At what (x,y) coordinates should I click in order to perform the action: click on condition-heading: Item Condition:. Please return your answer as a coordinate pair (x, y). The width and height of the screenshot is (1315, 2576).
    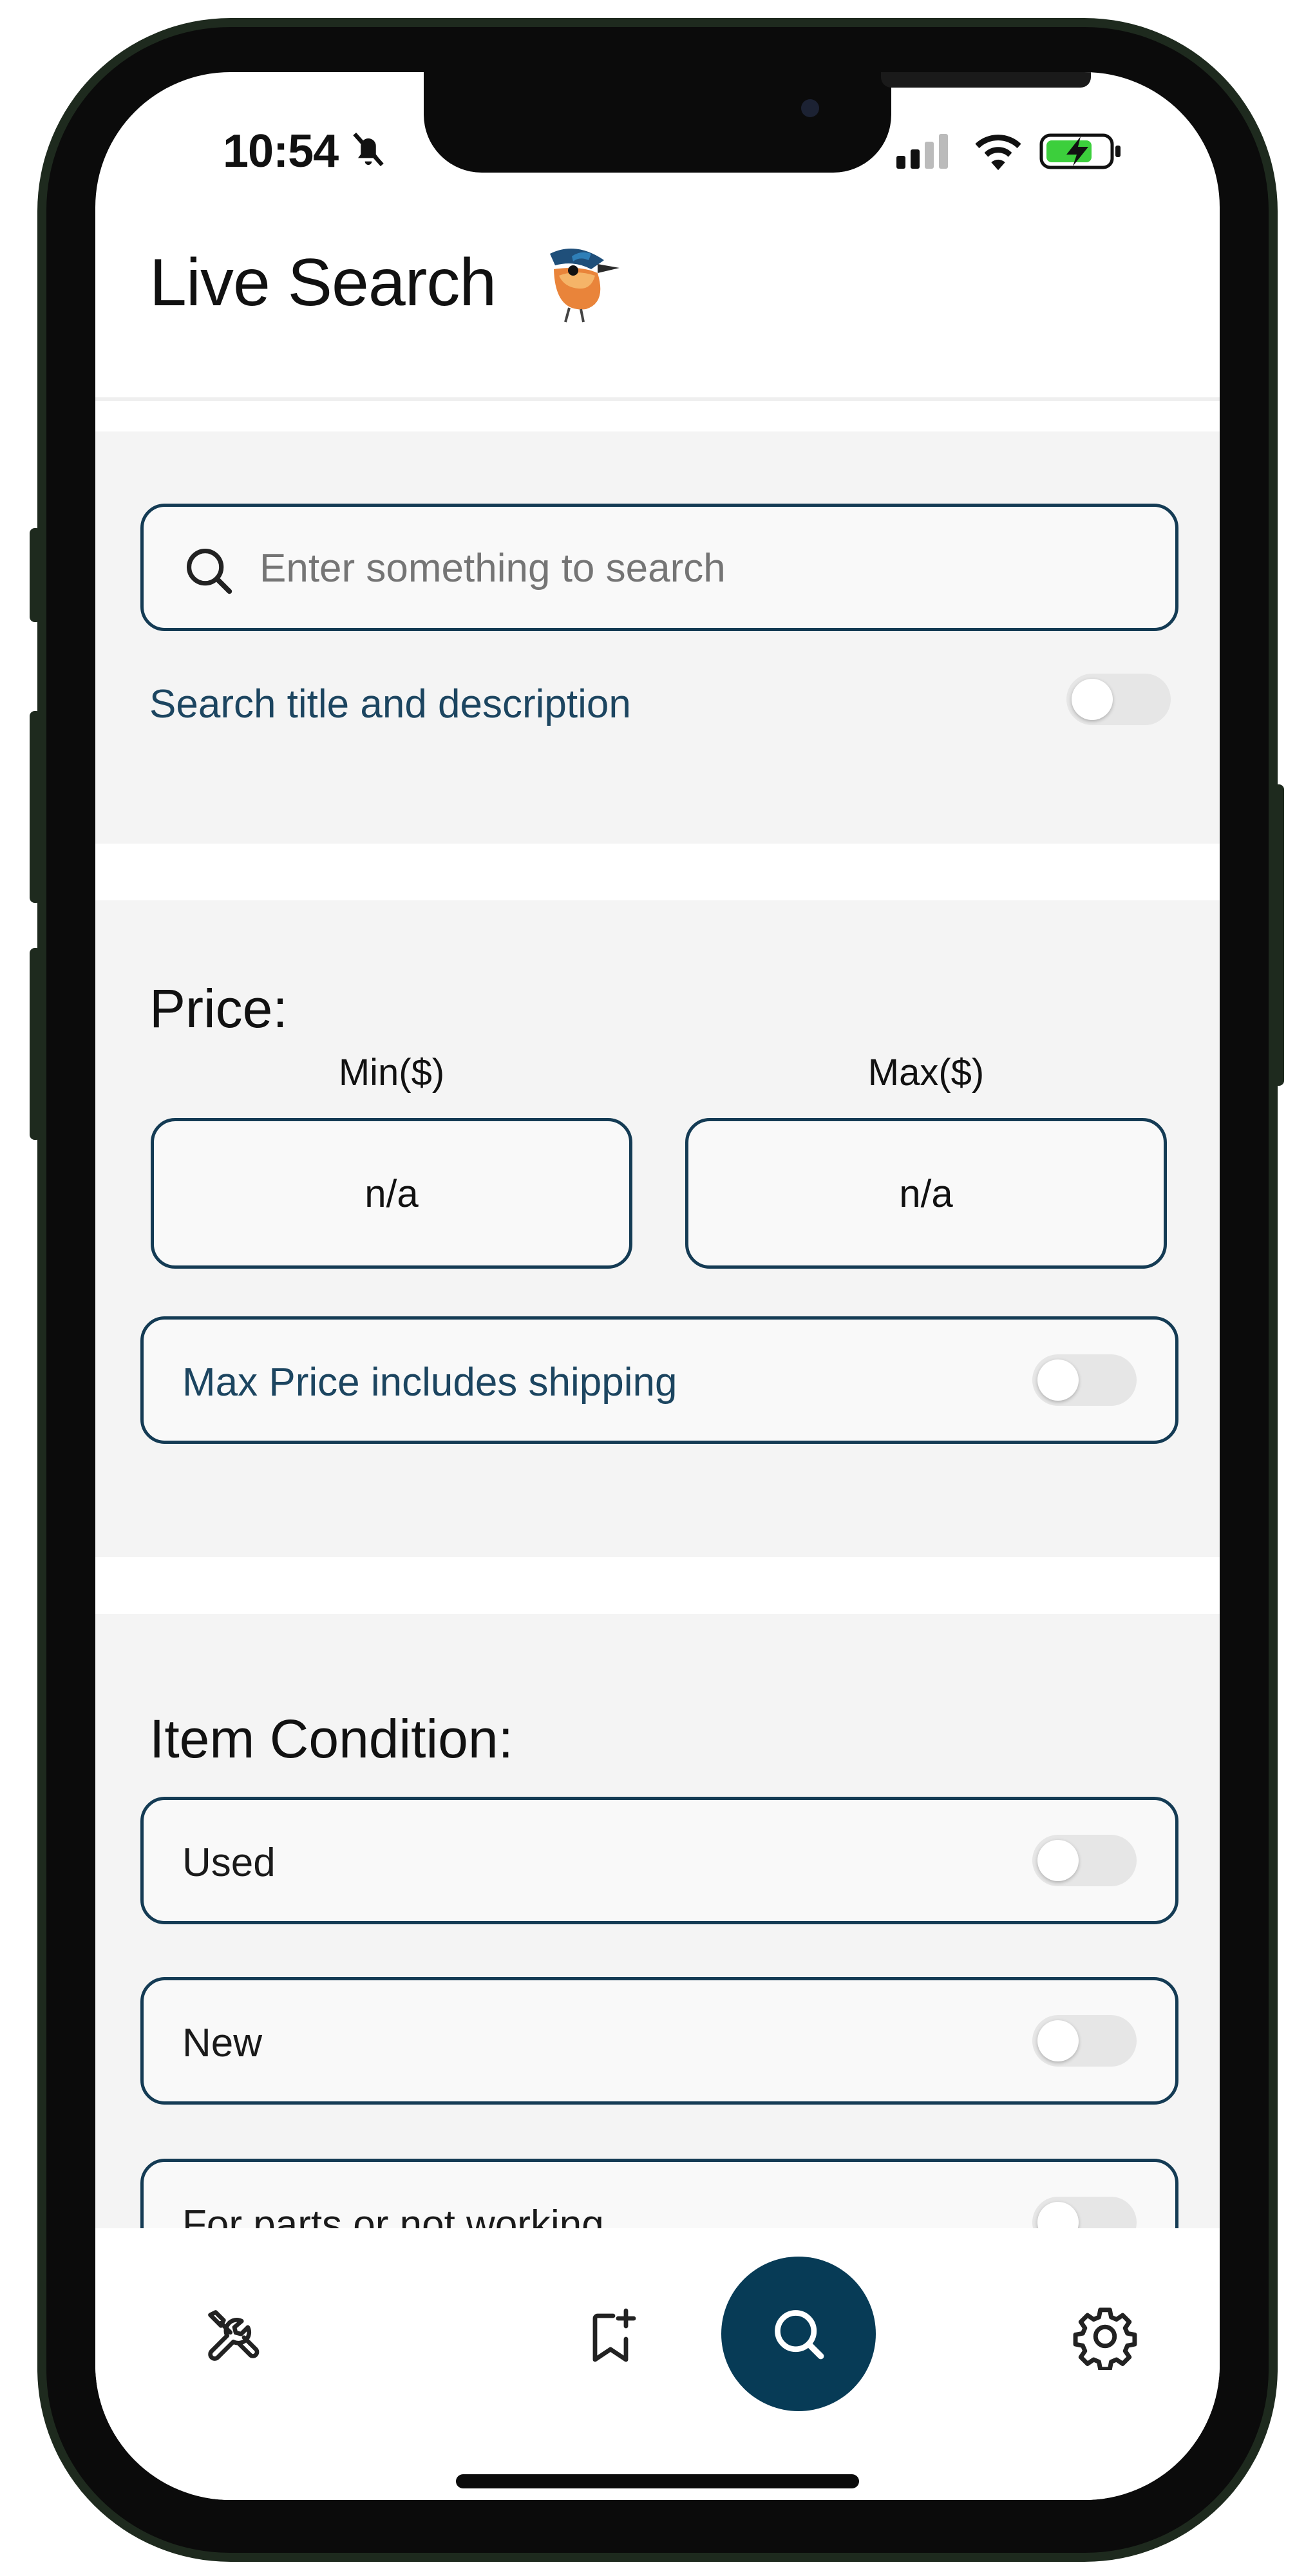
    Looking at the image, I should click on (331, 1739).